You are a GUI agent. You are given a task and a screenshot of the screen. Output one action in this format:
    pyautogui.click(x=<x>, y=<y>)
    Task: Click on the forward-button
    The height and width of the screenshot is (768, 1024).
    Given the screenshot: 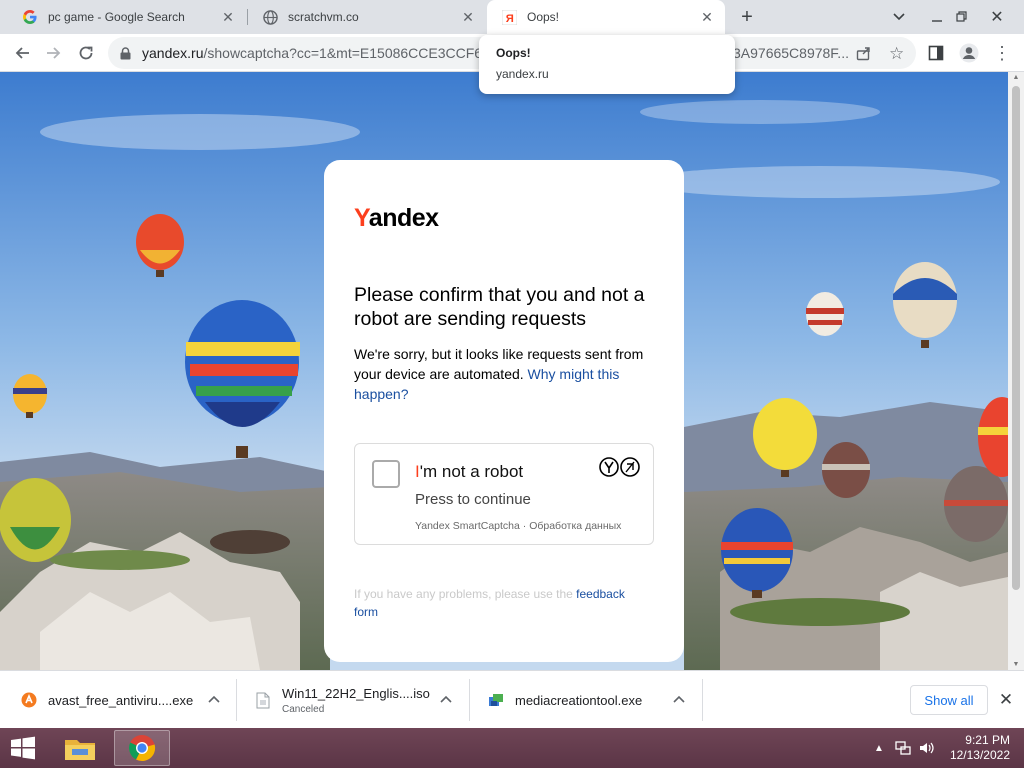 What is the action you would take?
    pyautogui.click(x=54, y=53)
    